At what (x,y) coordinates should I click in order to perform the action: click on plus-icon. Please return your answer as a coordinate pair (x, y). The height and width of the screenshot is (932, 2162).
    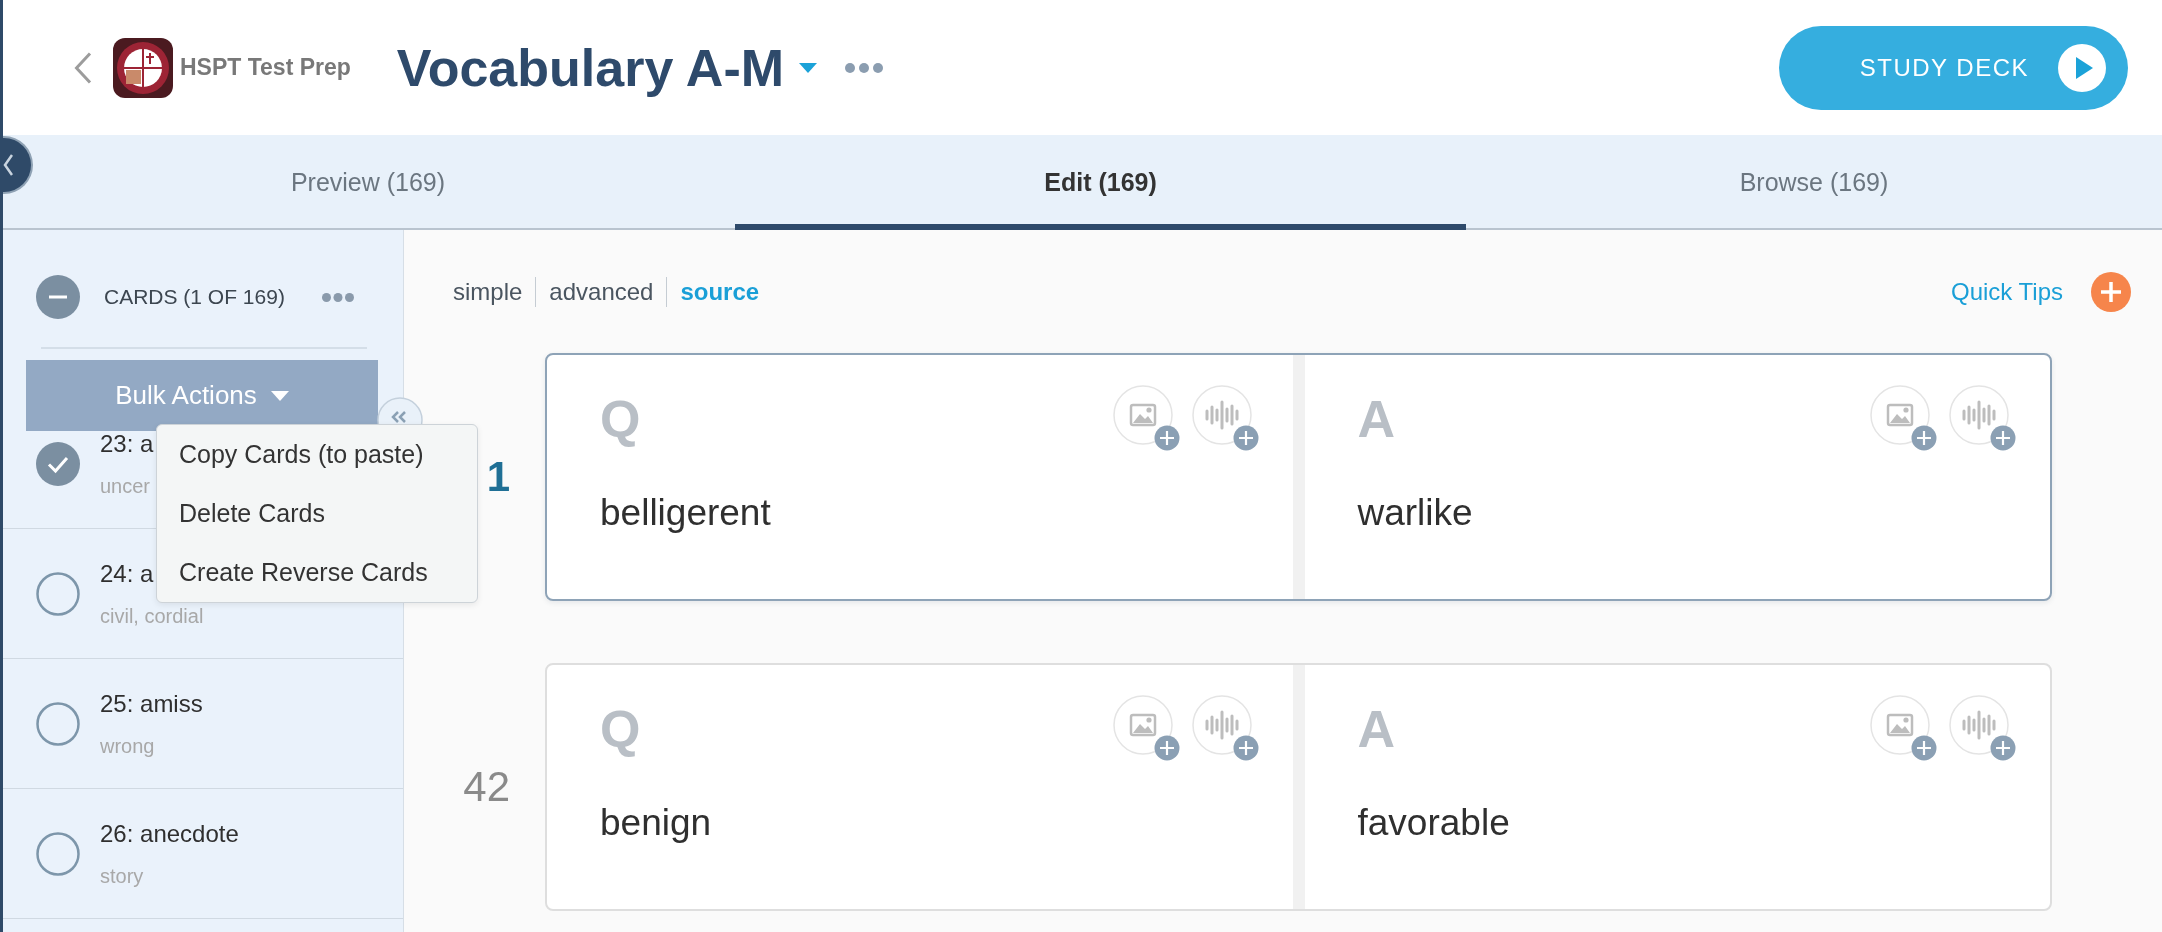
    Looking at the image, I should click on (2111, 292).